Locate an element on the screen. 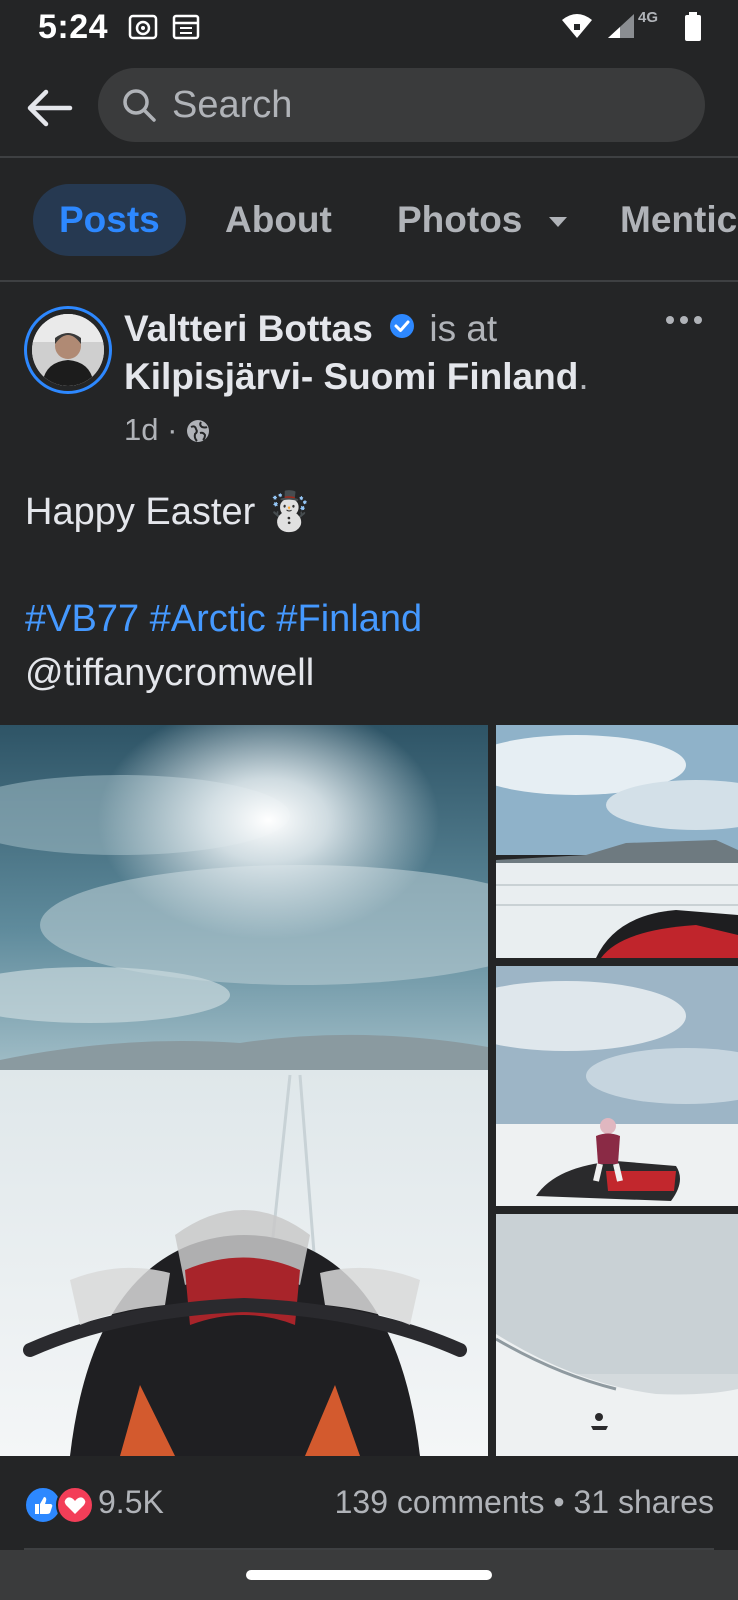  hashtag-link: #Finland is located at coordinates (349, 619).